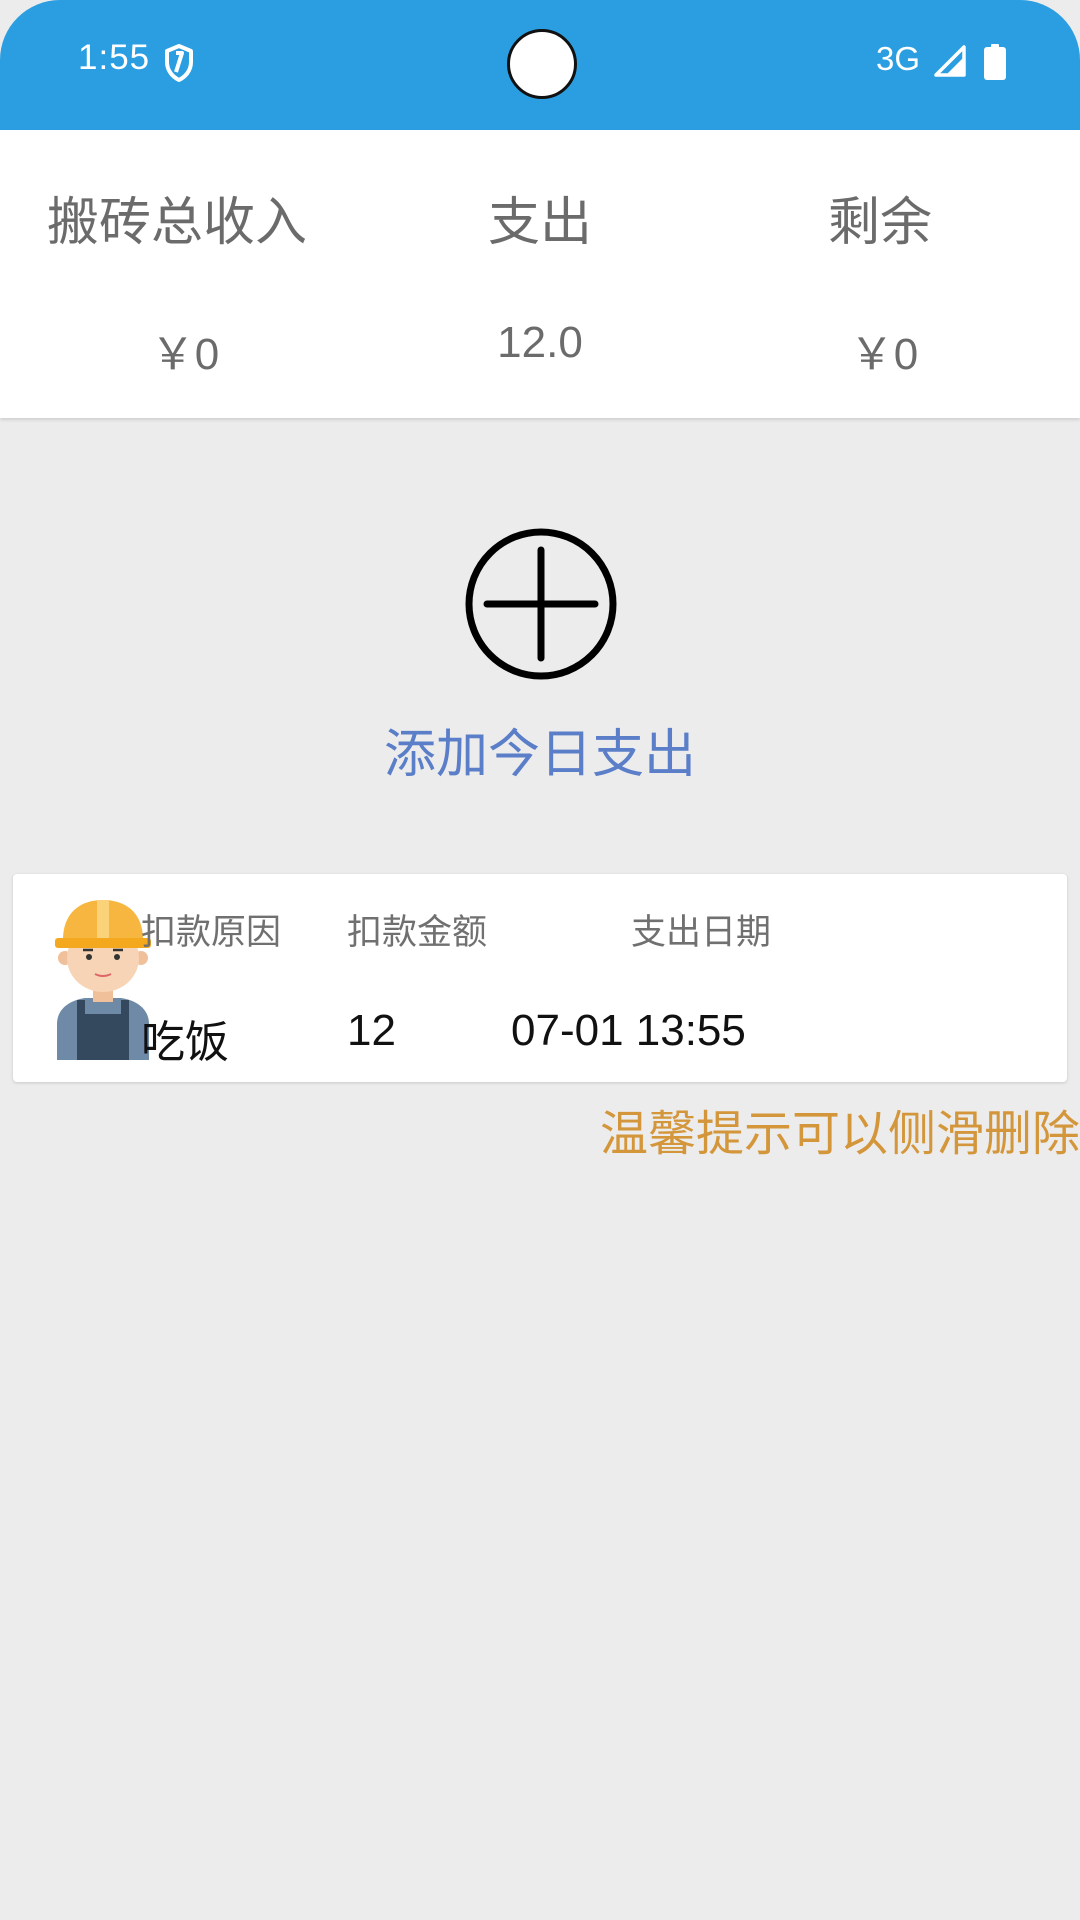 Image resolution: width=1080 pixels, height=1920 pixels. Describe the element at coordinates (540, 978) in the screenshot. I see `expense-record-row: 扣款原因 扣款金额 支出日期 吃饭 12 07-01 13:55` at that location.